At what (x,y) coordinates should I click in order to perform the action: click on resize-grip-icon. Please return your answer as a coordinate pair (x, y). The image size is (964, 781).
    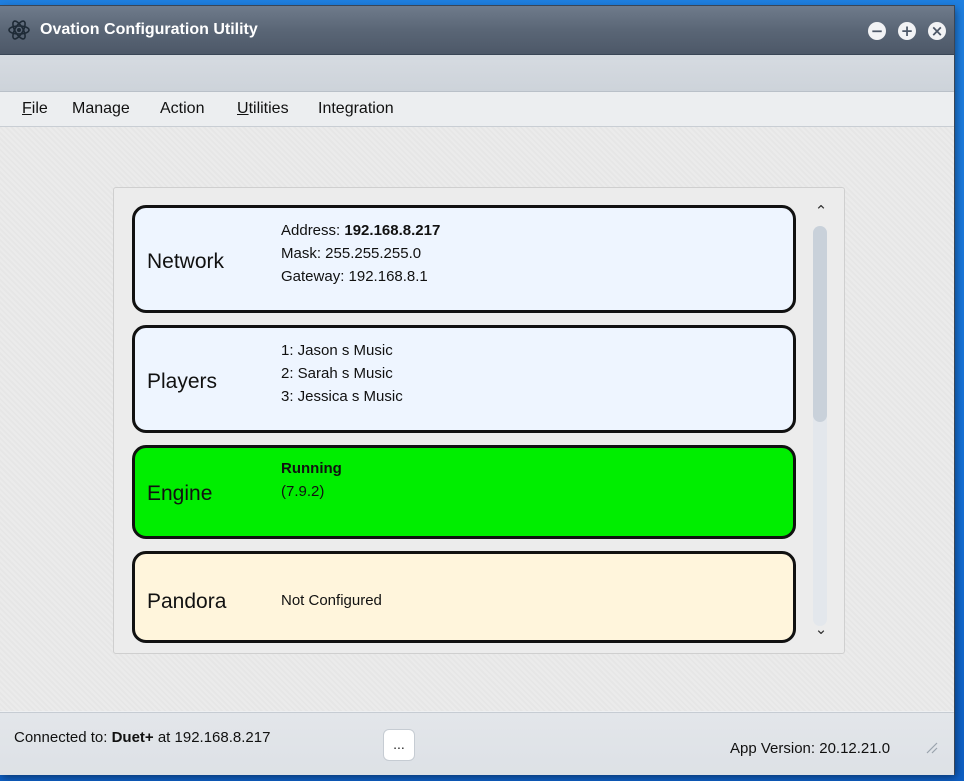
    Looking at the image, I should click on (931, 747).